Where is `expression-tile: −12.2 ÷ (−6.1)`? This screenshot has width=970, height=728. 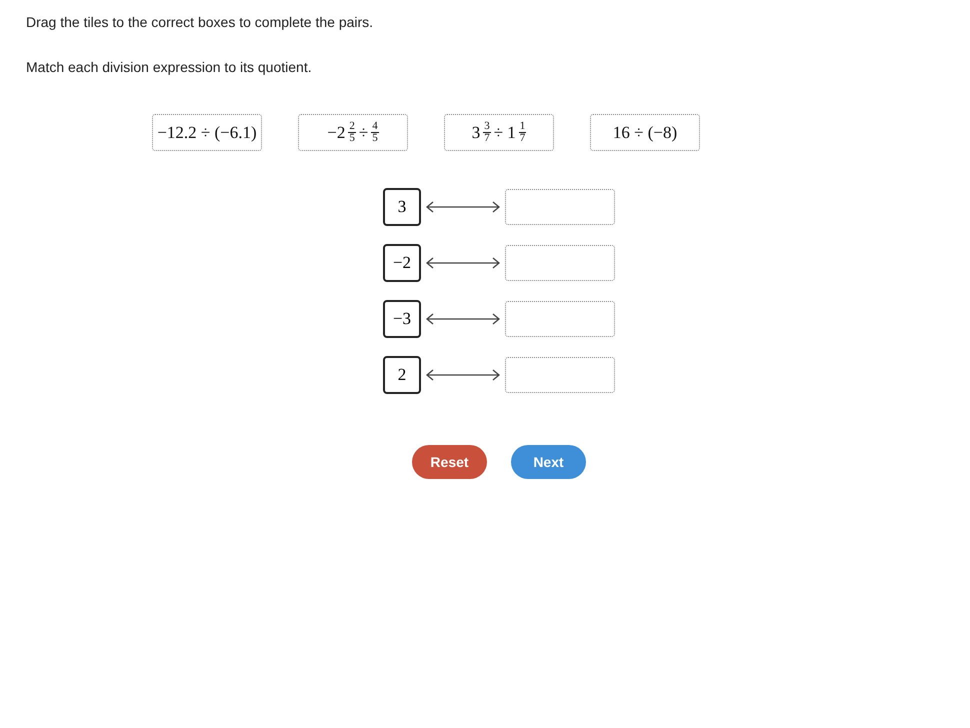 expression-tile: −12.2 ÷ (−6.1) is located at coordinates (207, 132).